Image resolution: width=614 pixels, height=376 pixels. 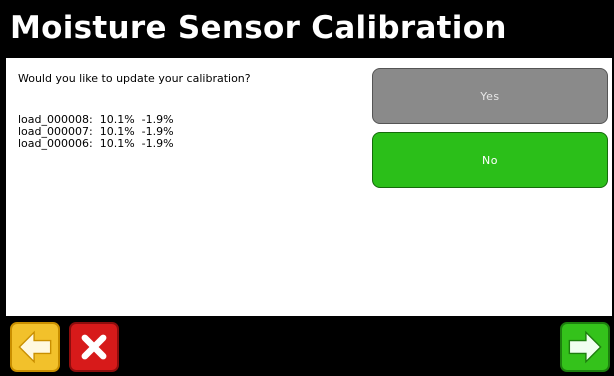 I want to click on no-button: No, so click(x=490, y=160).